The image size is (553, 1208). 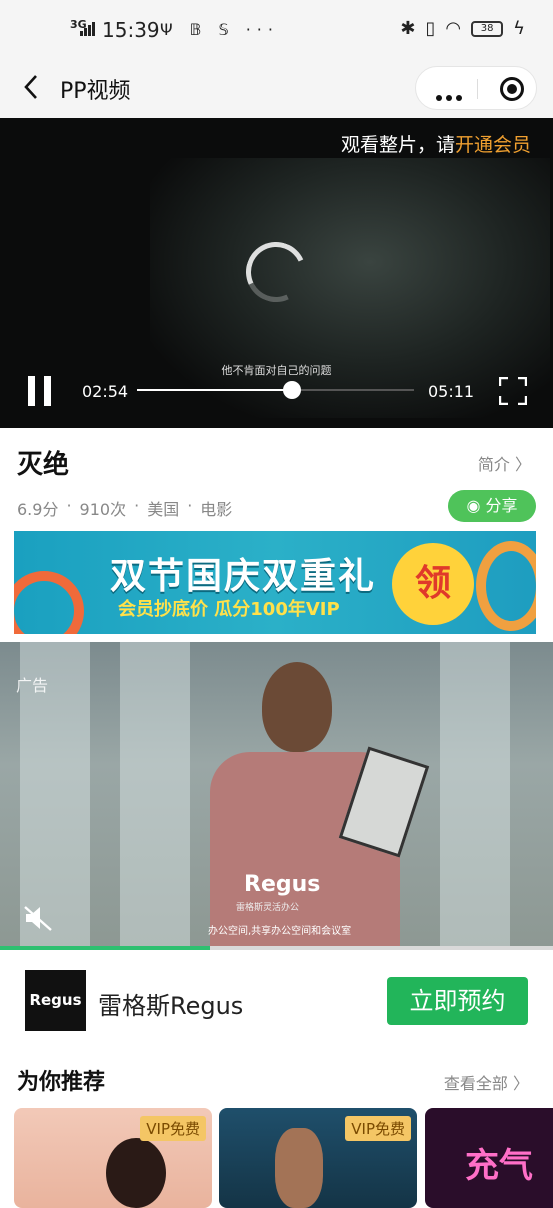 I want to click on seek-bar-played, so click(x=215, y=390).